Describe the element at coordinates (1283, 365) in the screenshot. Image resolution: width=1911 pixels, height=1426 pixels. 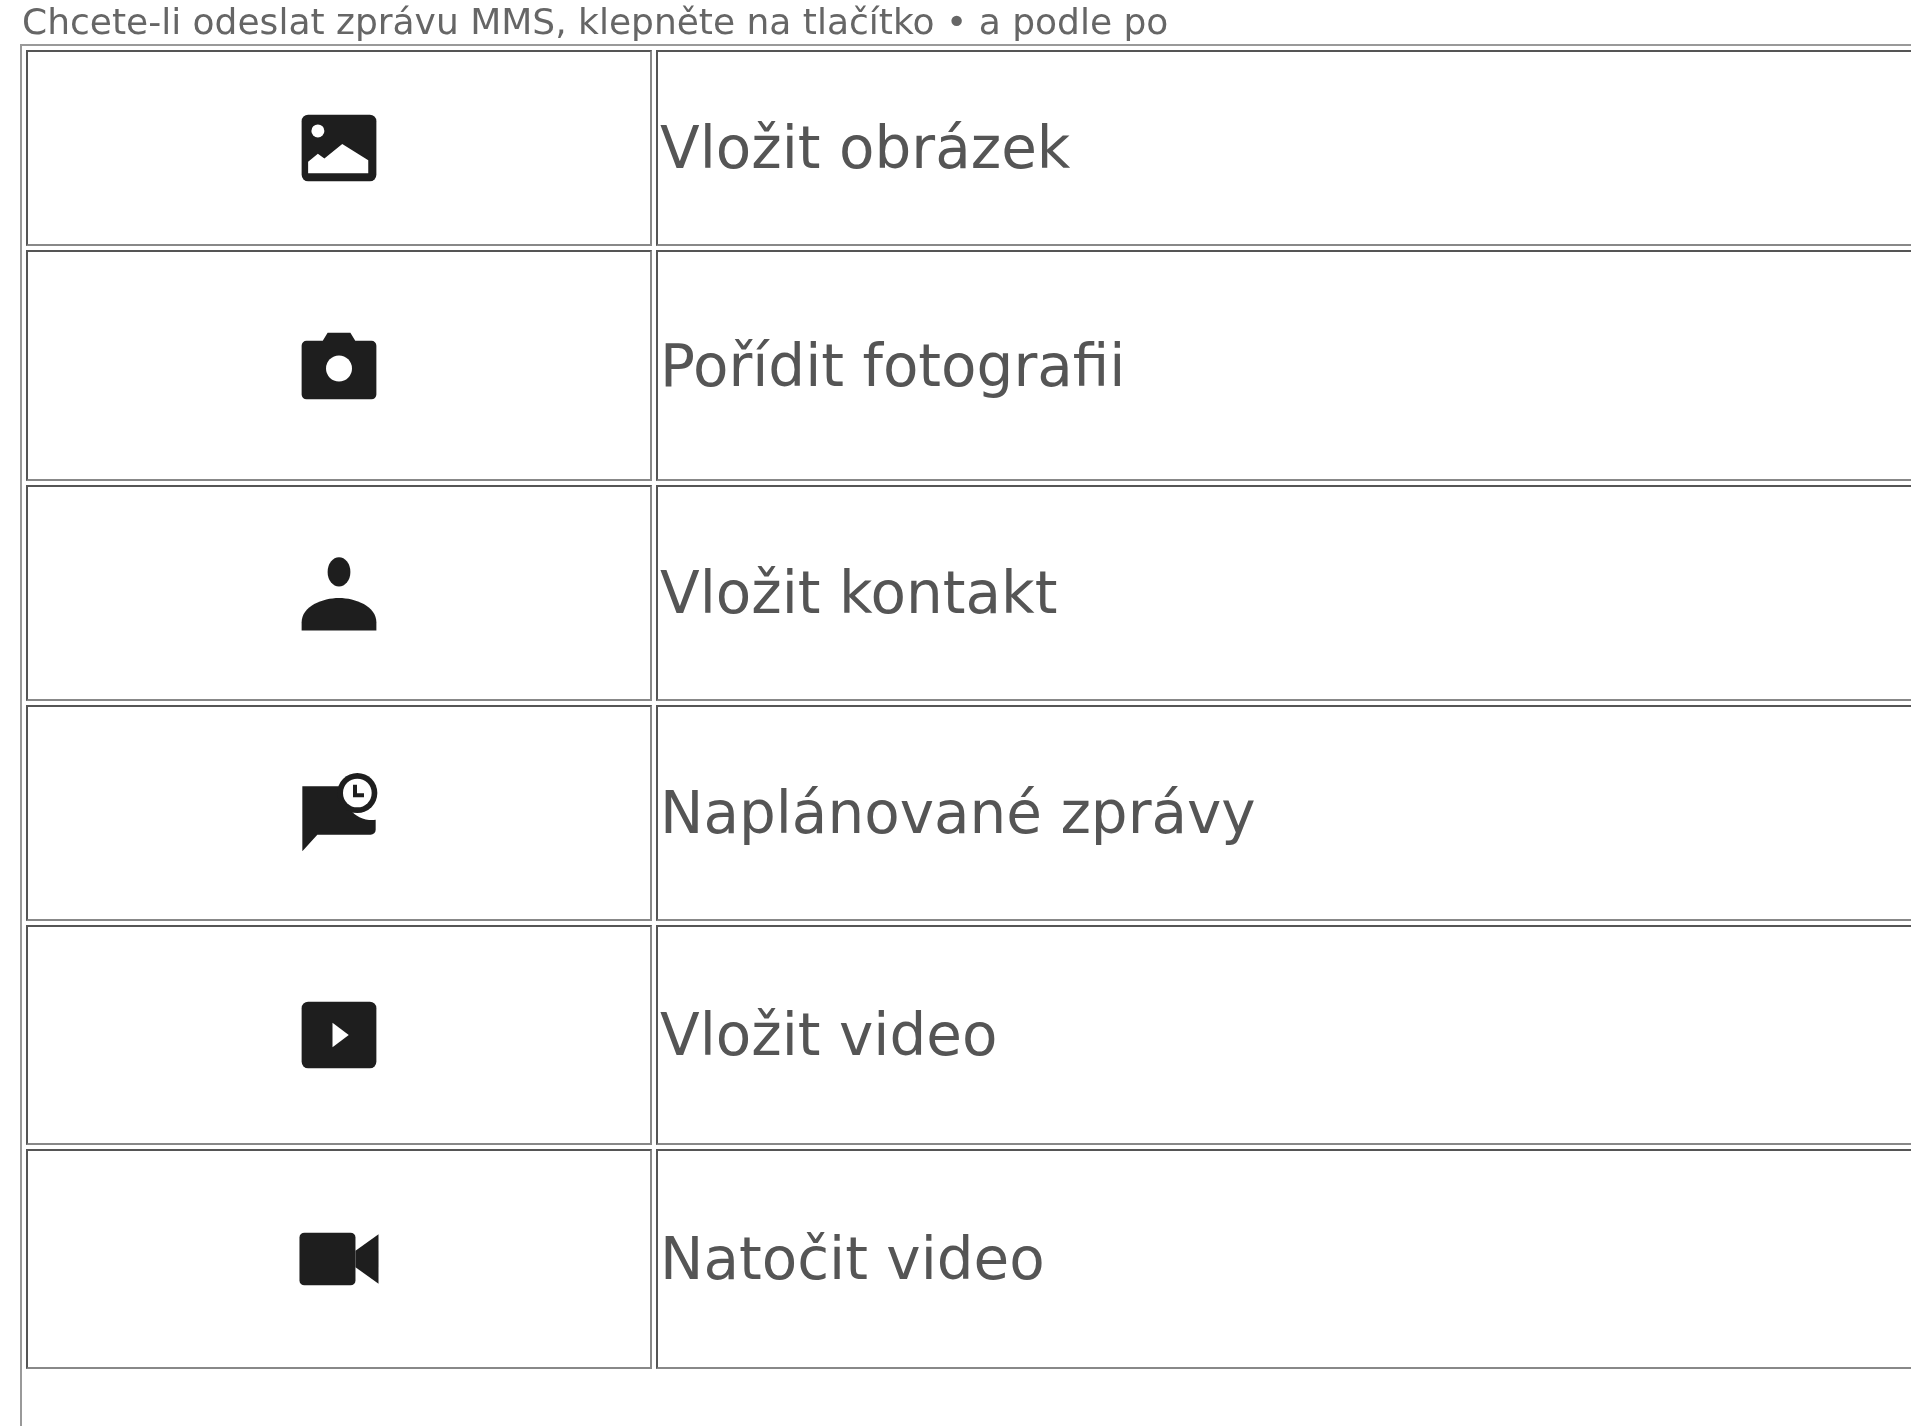
I see `table-cell: Pořídit fotografii` at that location.